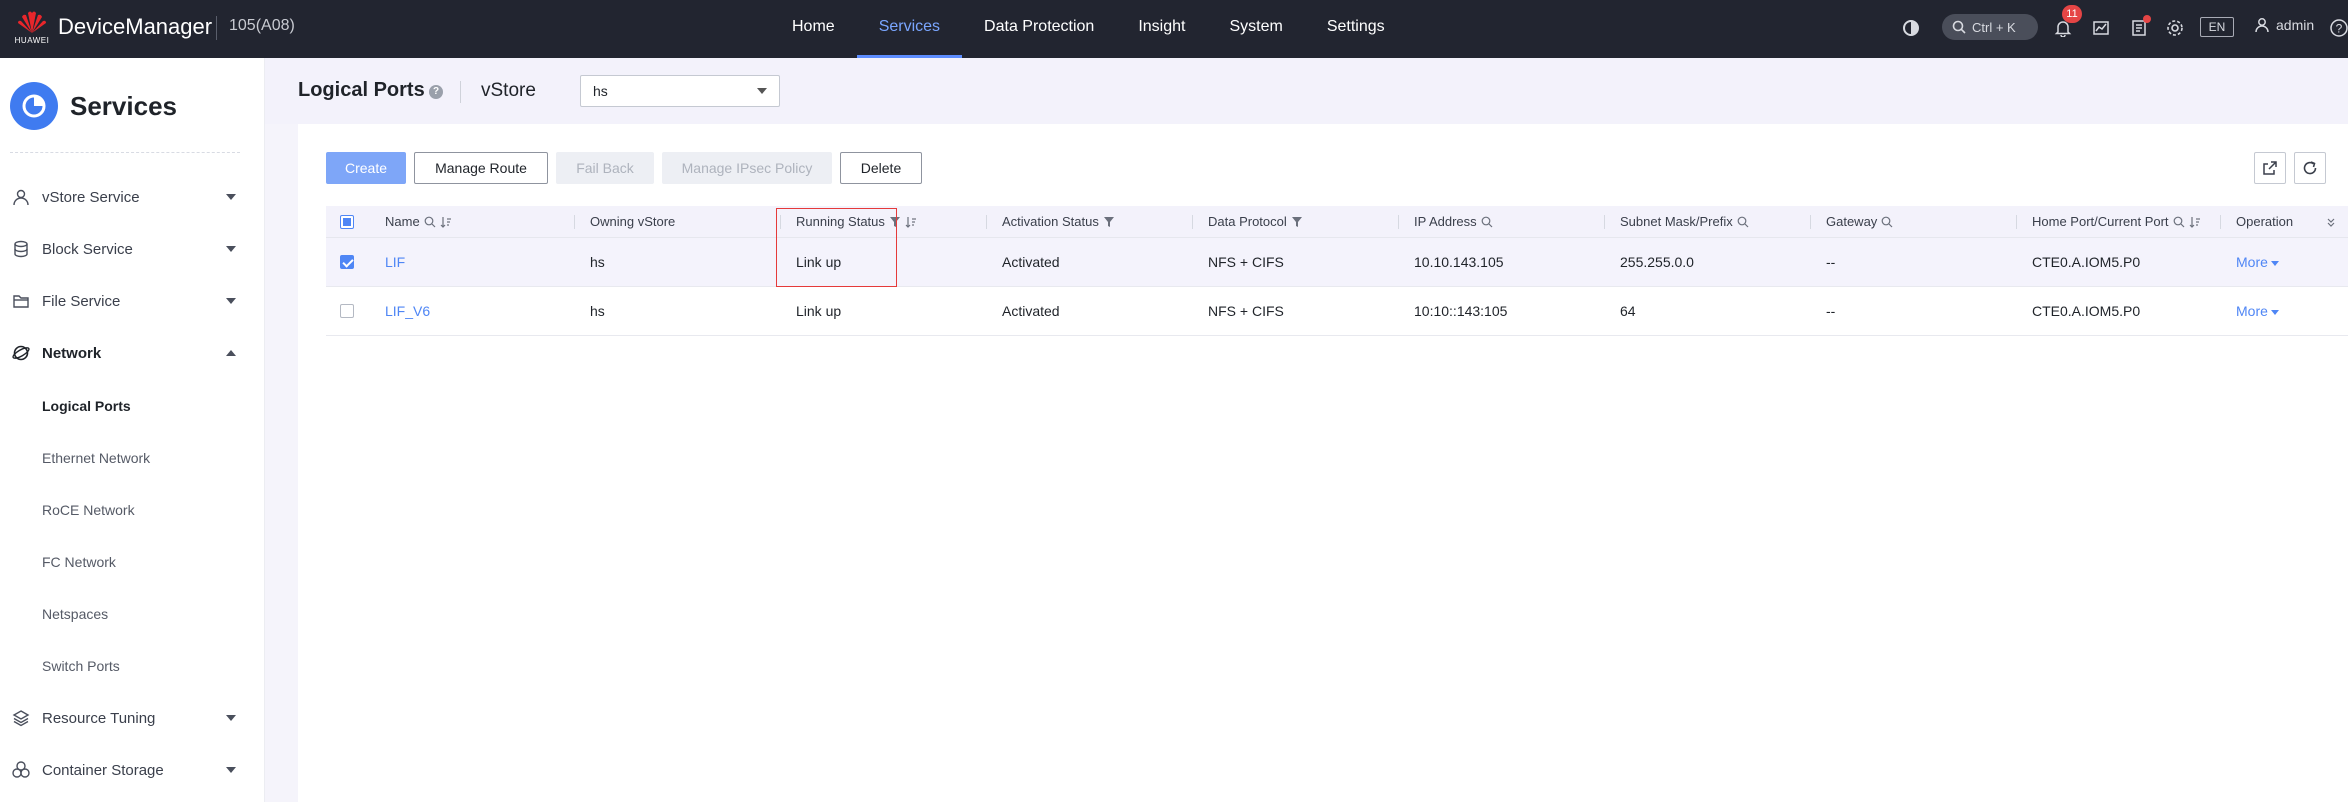  What do you see at coordinates (2270, 168) in the screenshot?
I see `export-icon` at bounding box center [2270, 168].